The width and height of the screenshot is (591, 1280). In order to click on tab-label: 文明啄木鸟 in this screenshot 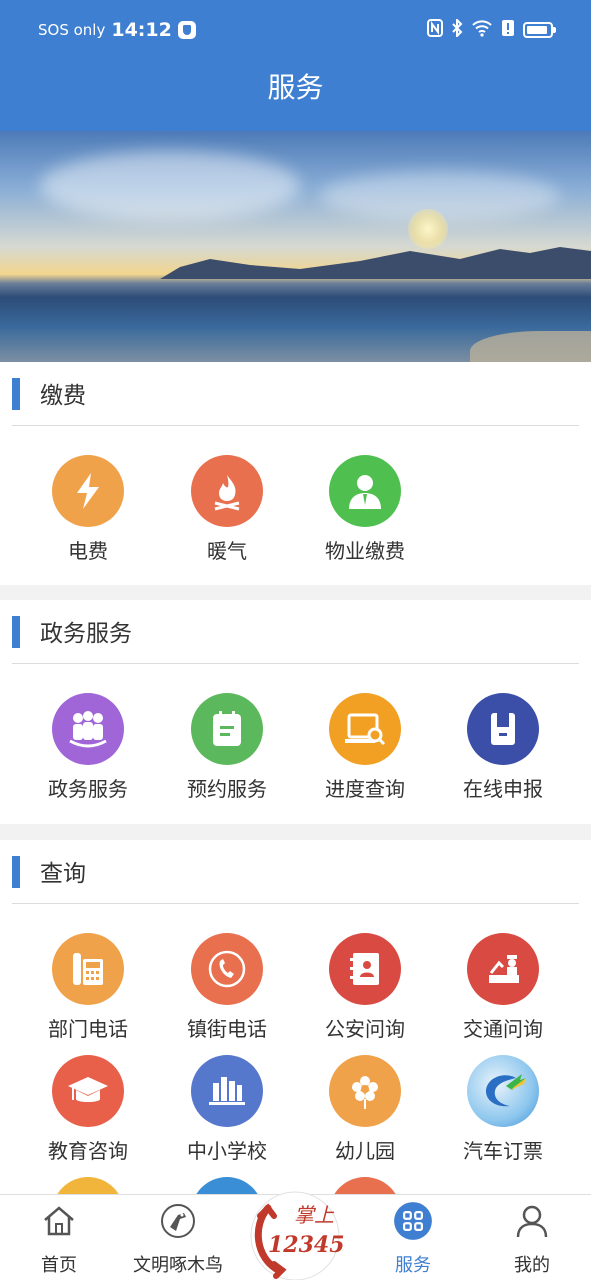, I will do `click(178, 1265)`.